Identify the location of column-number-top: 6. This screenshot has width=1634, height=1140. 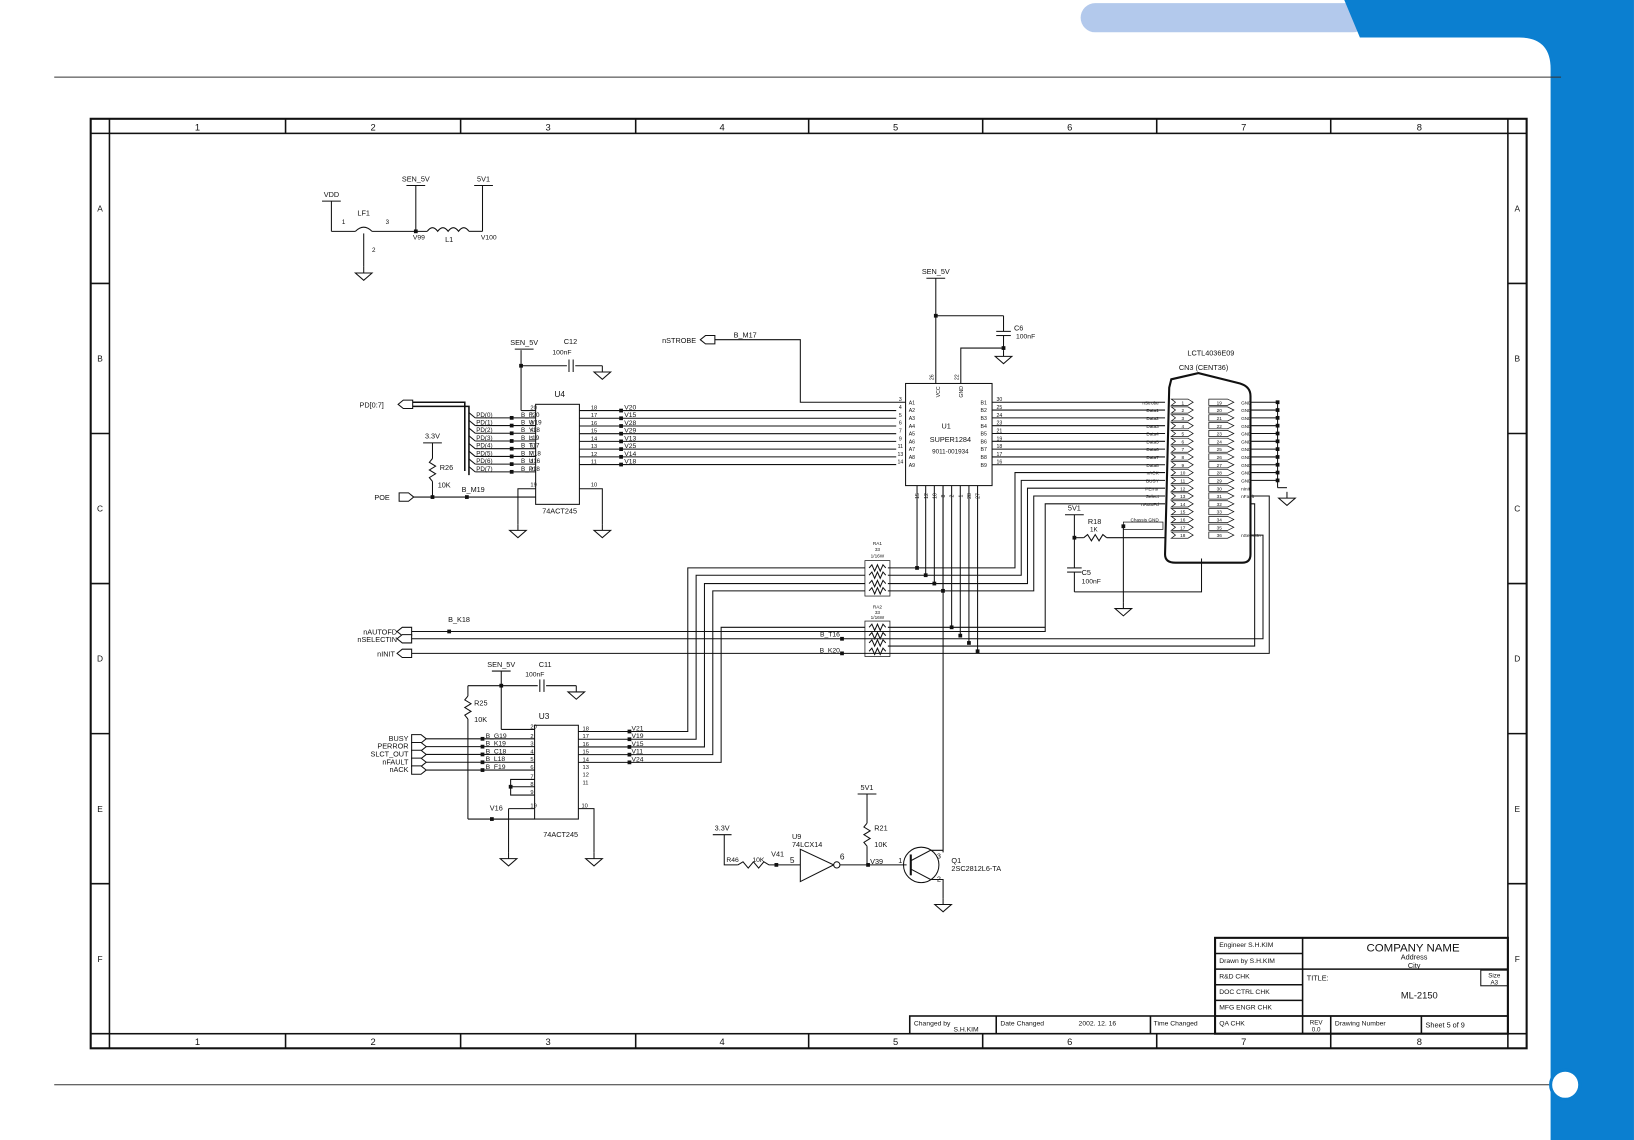
(1069, 127).